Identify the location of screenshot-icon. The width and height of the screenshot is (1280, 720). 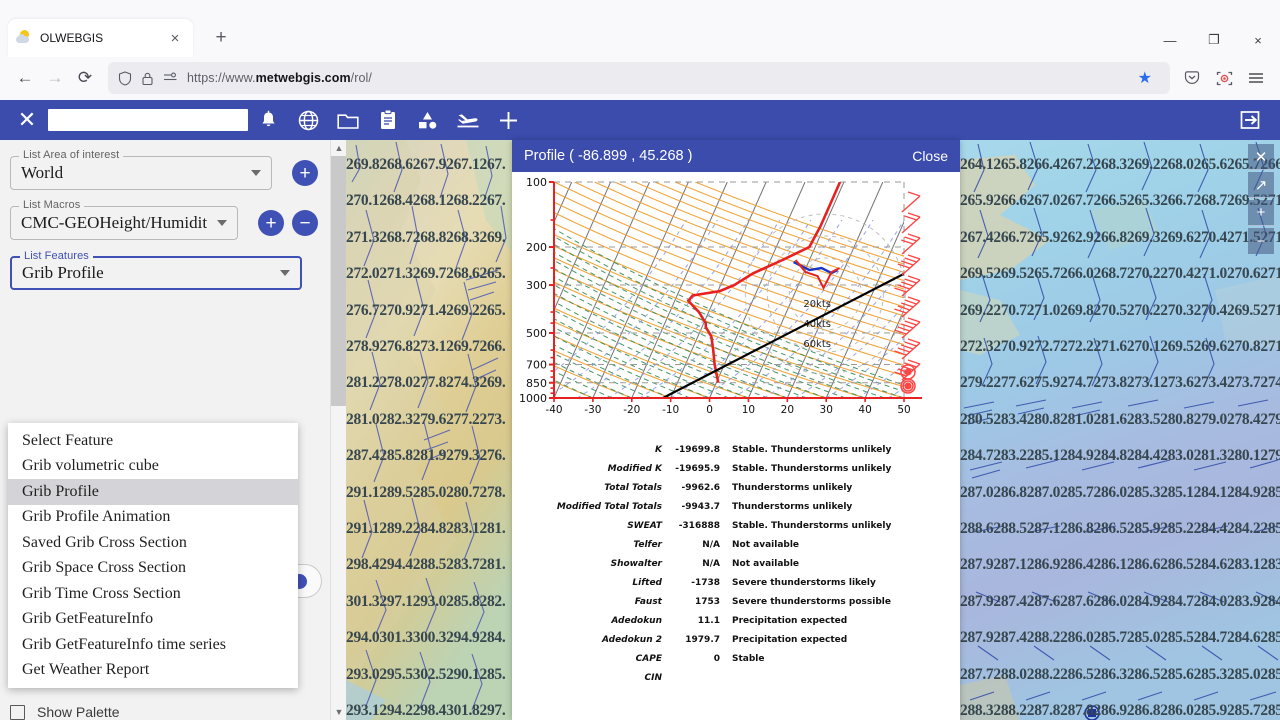
(1224, 78).